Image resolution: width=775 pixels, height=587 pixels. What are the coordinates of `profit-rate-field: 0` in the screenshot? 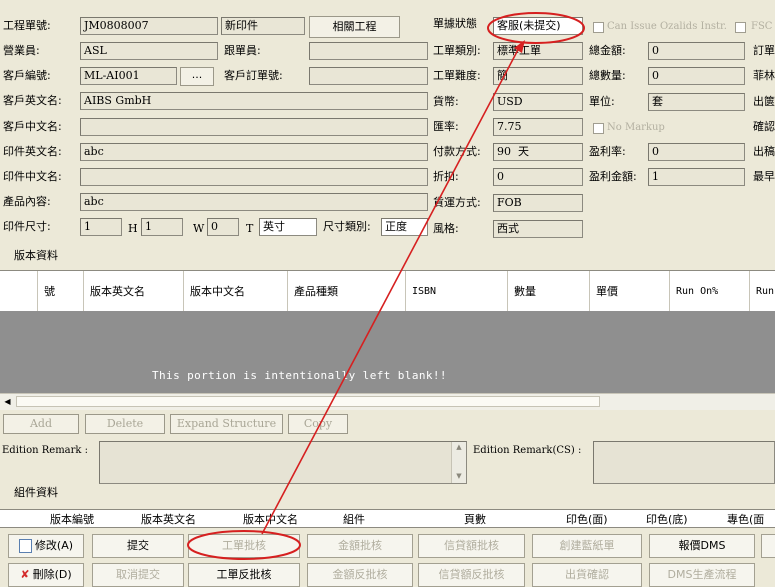 It's located at (696, 152).